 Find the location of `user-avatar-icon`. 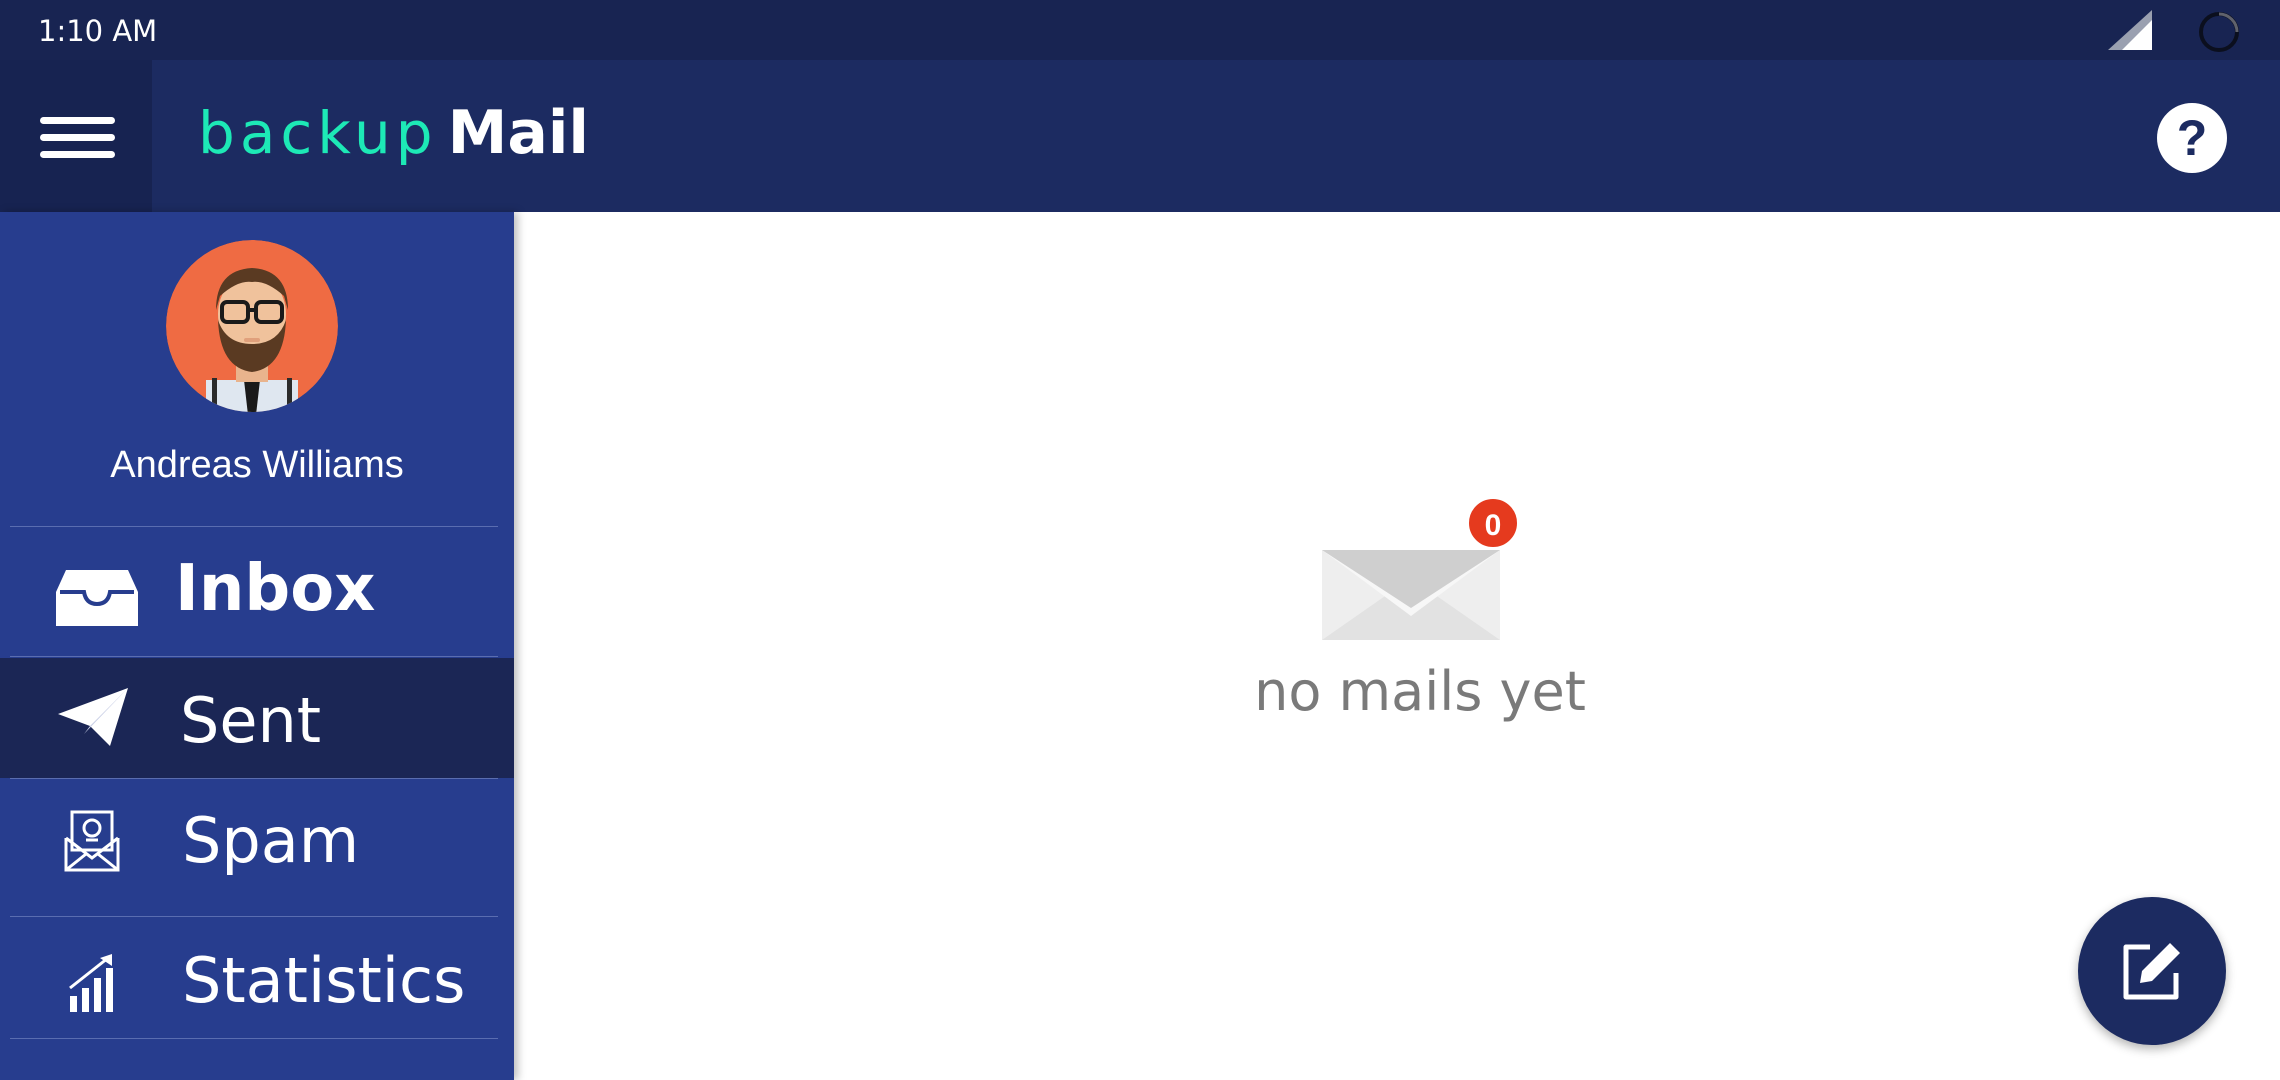

user-avatar-icon is located at coordinates (252, 326).